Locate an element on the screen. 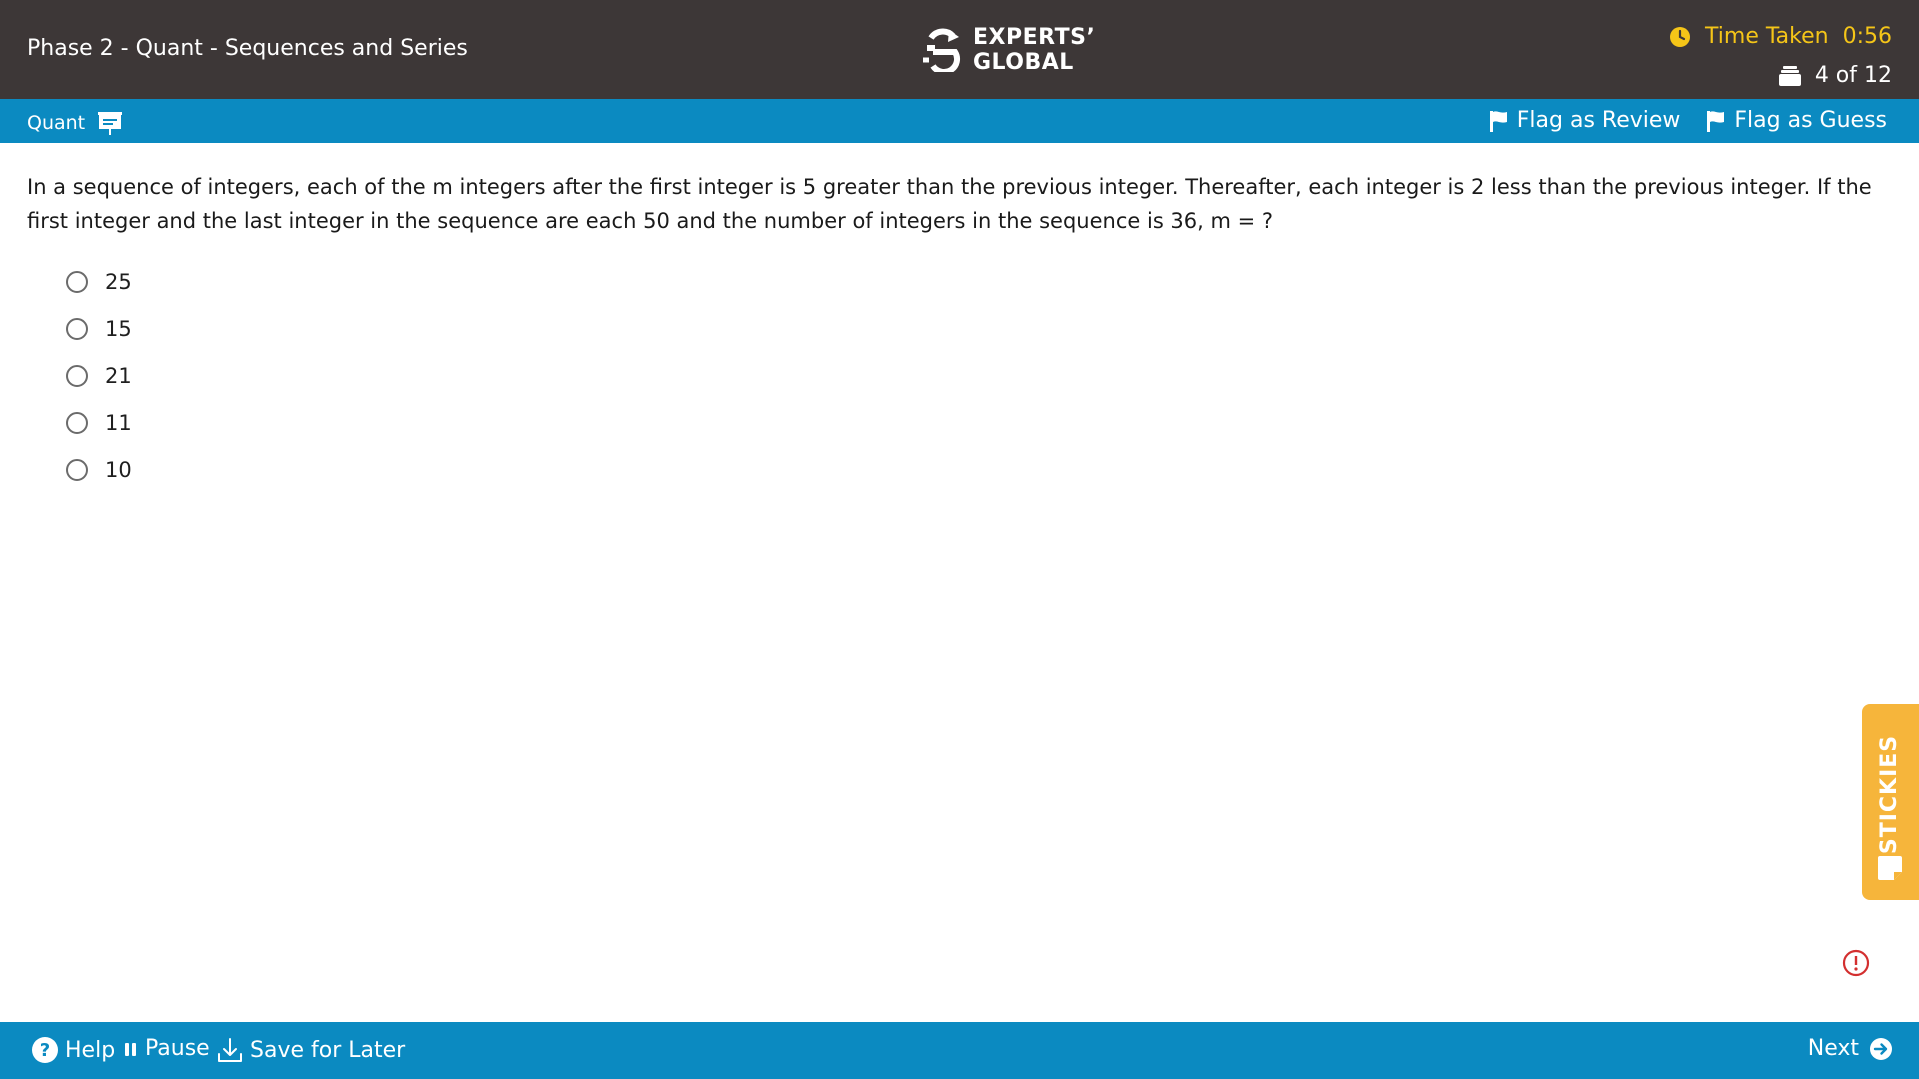  flag-as-guess-button: Flag as Guess is located at coordinates (1796, 120).